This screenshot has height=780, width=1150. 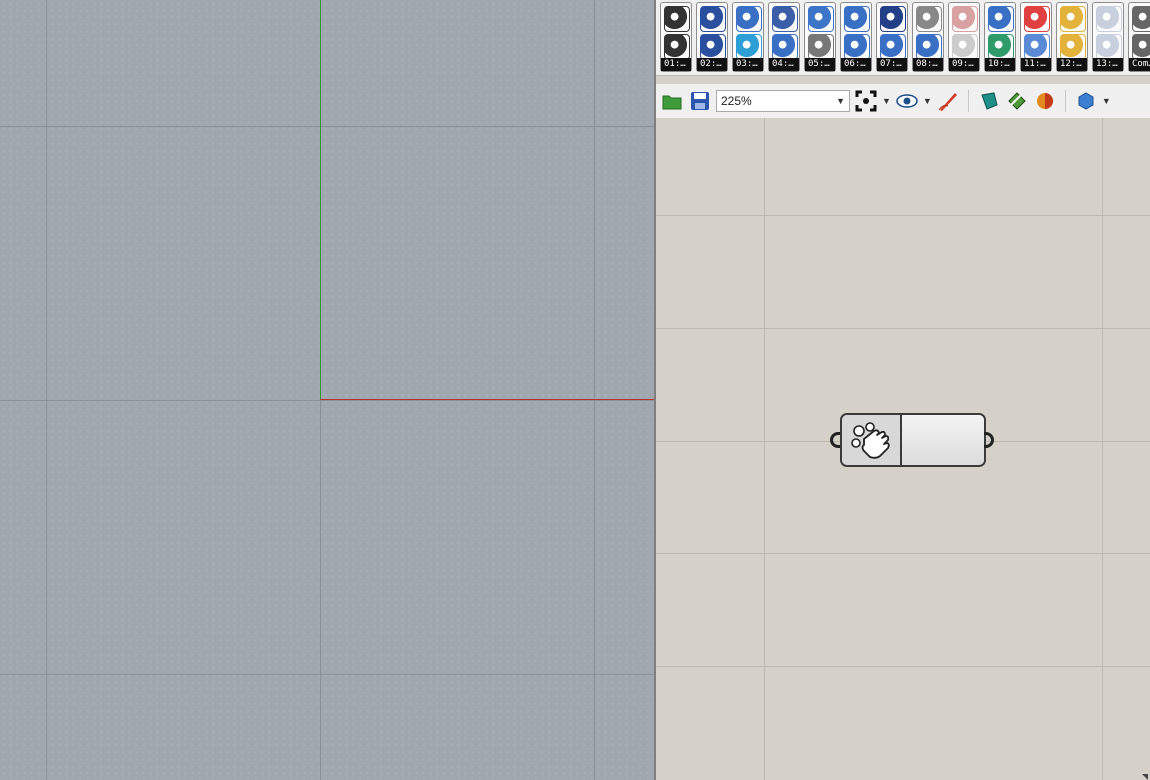 I want to click on shape-icon, so click(x=1109, y=47).